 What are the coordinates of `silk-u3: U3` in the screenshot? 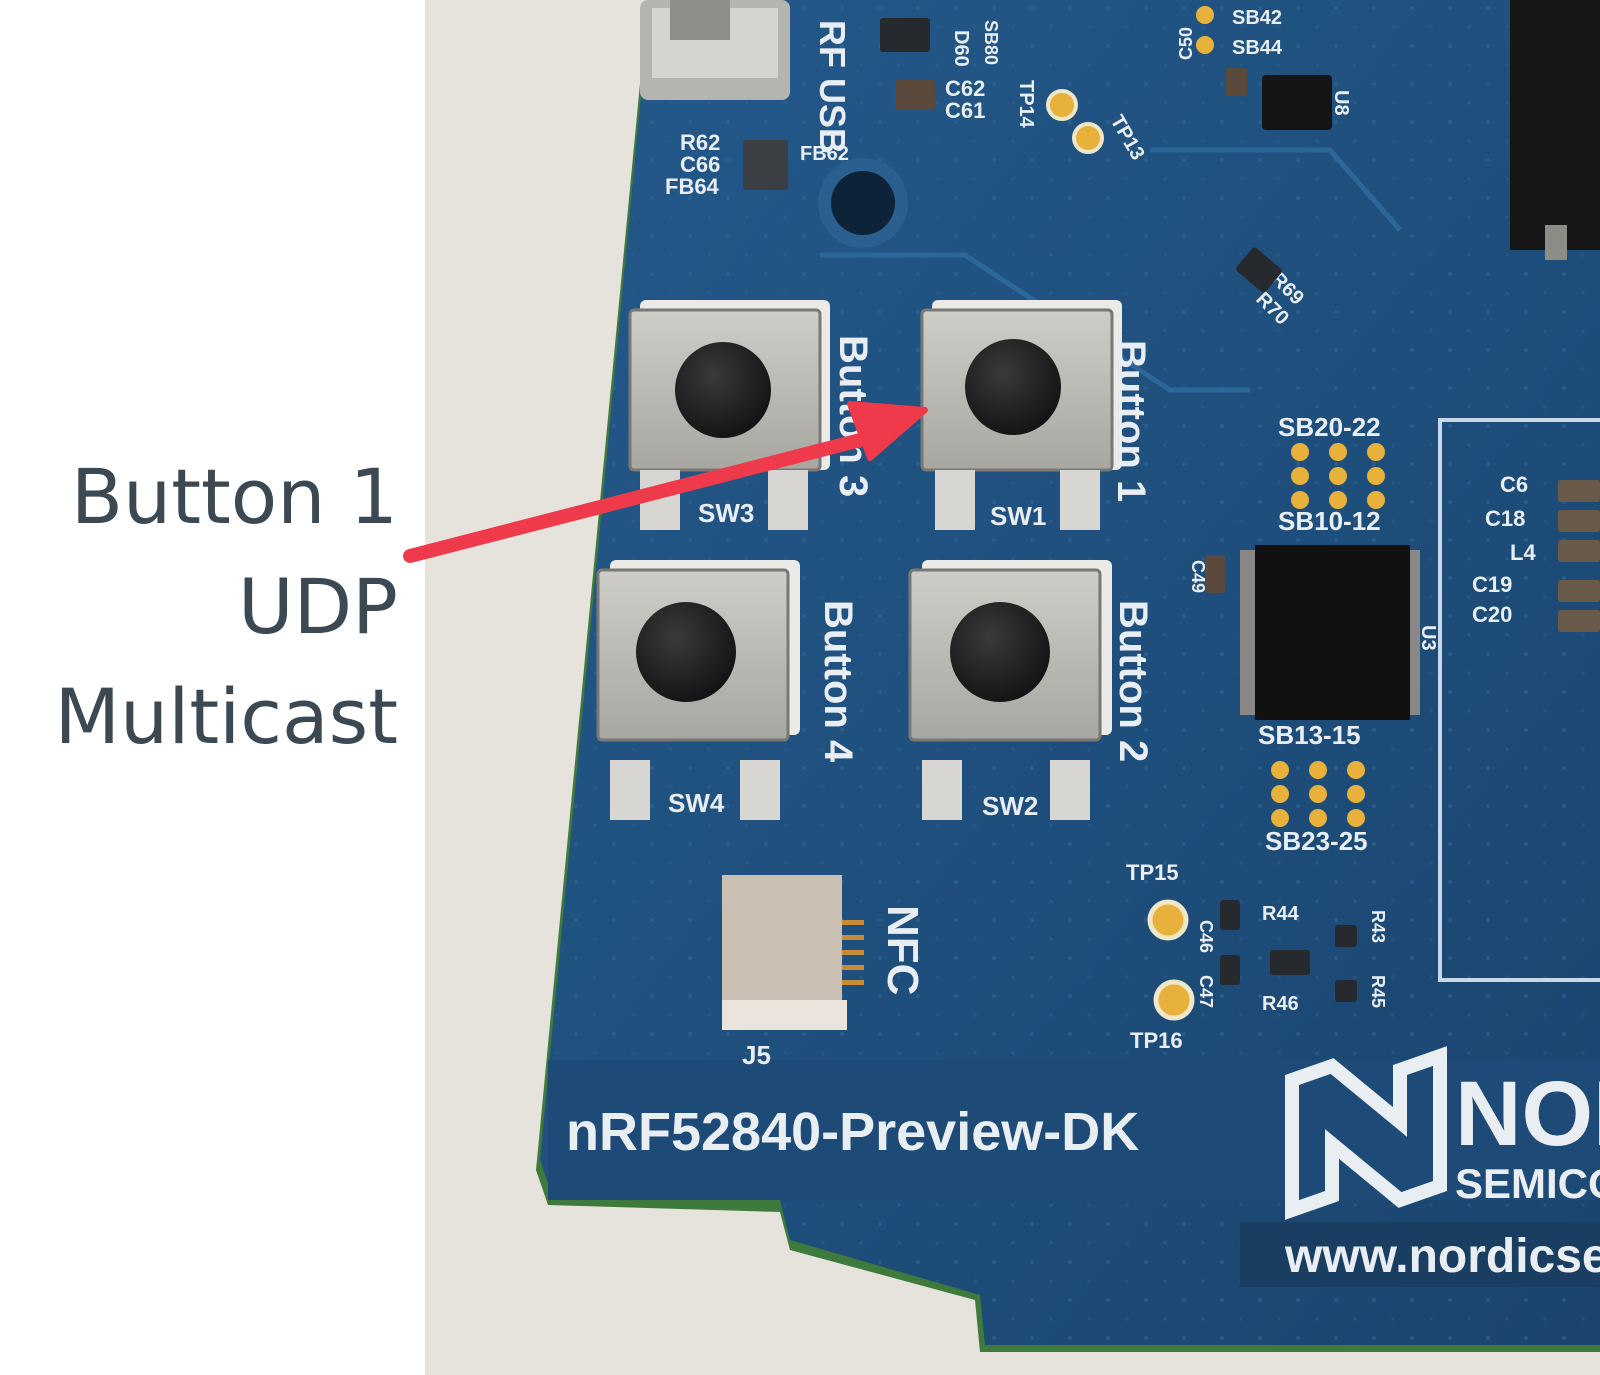 It's located at (1428, 638).